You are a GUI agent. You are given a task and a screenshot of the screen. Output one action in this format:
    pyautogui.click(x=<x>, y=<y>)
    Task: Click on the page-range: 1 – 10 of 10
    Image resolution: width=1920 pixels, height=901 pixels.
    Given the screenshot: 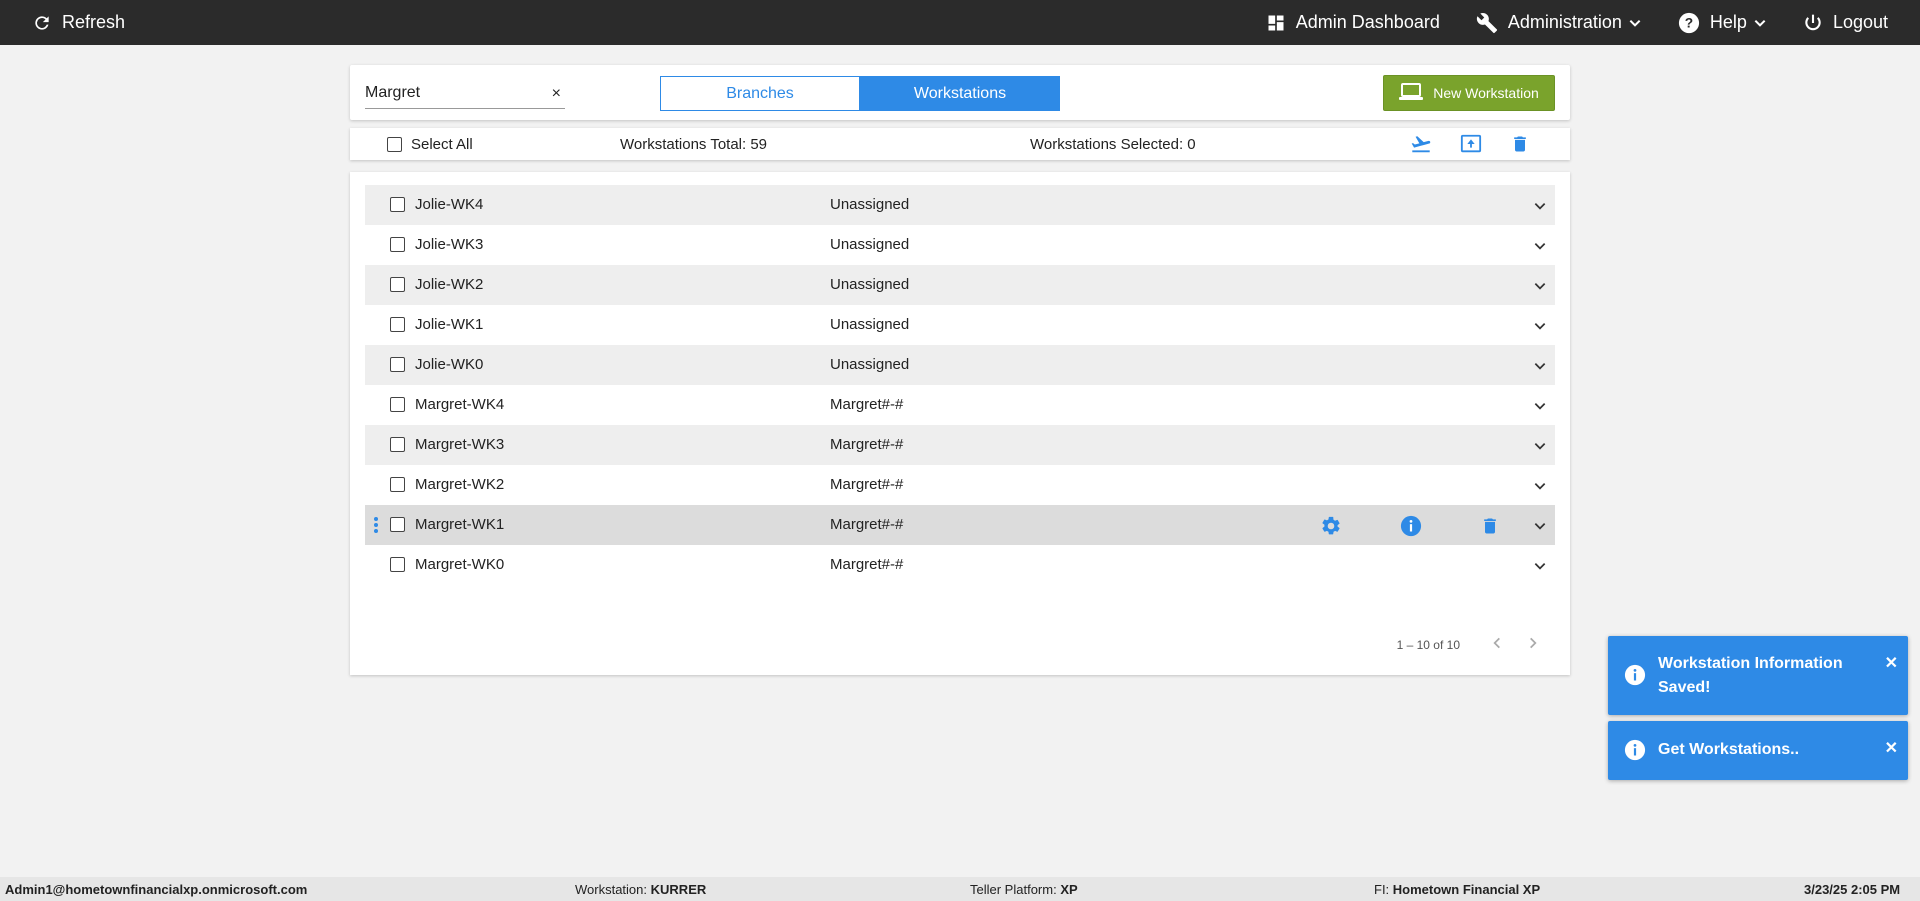 What is the action you would take?
    pyautogui.click(x=1428, y=644)
    